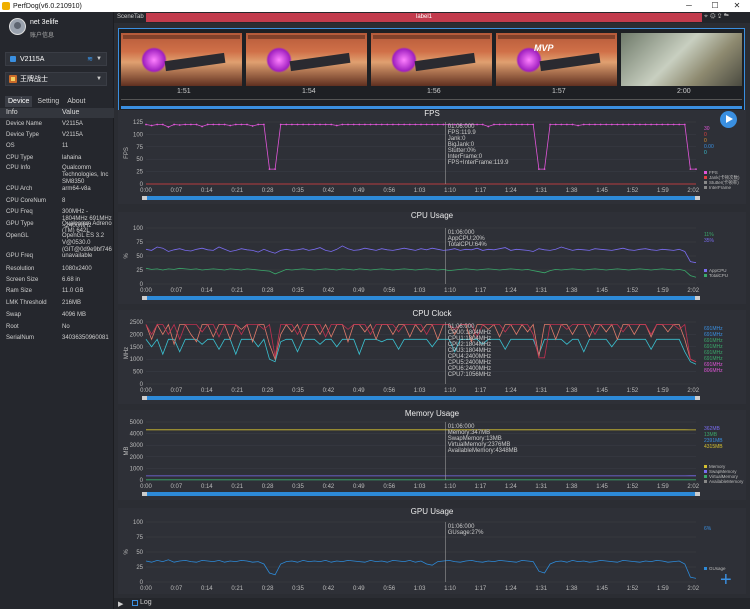 This screenshot has width=750, height=609. I want to click on cursor-value: GUsage:27%, so click(466, 533).